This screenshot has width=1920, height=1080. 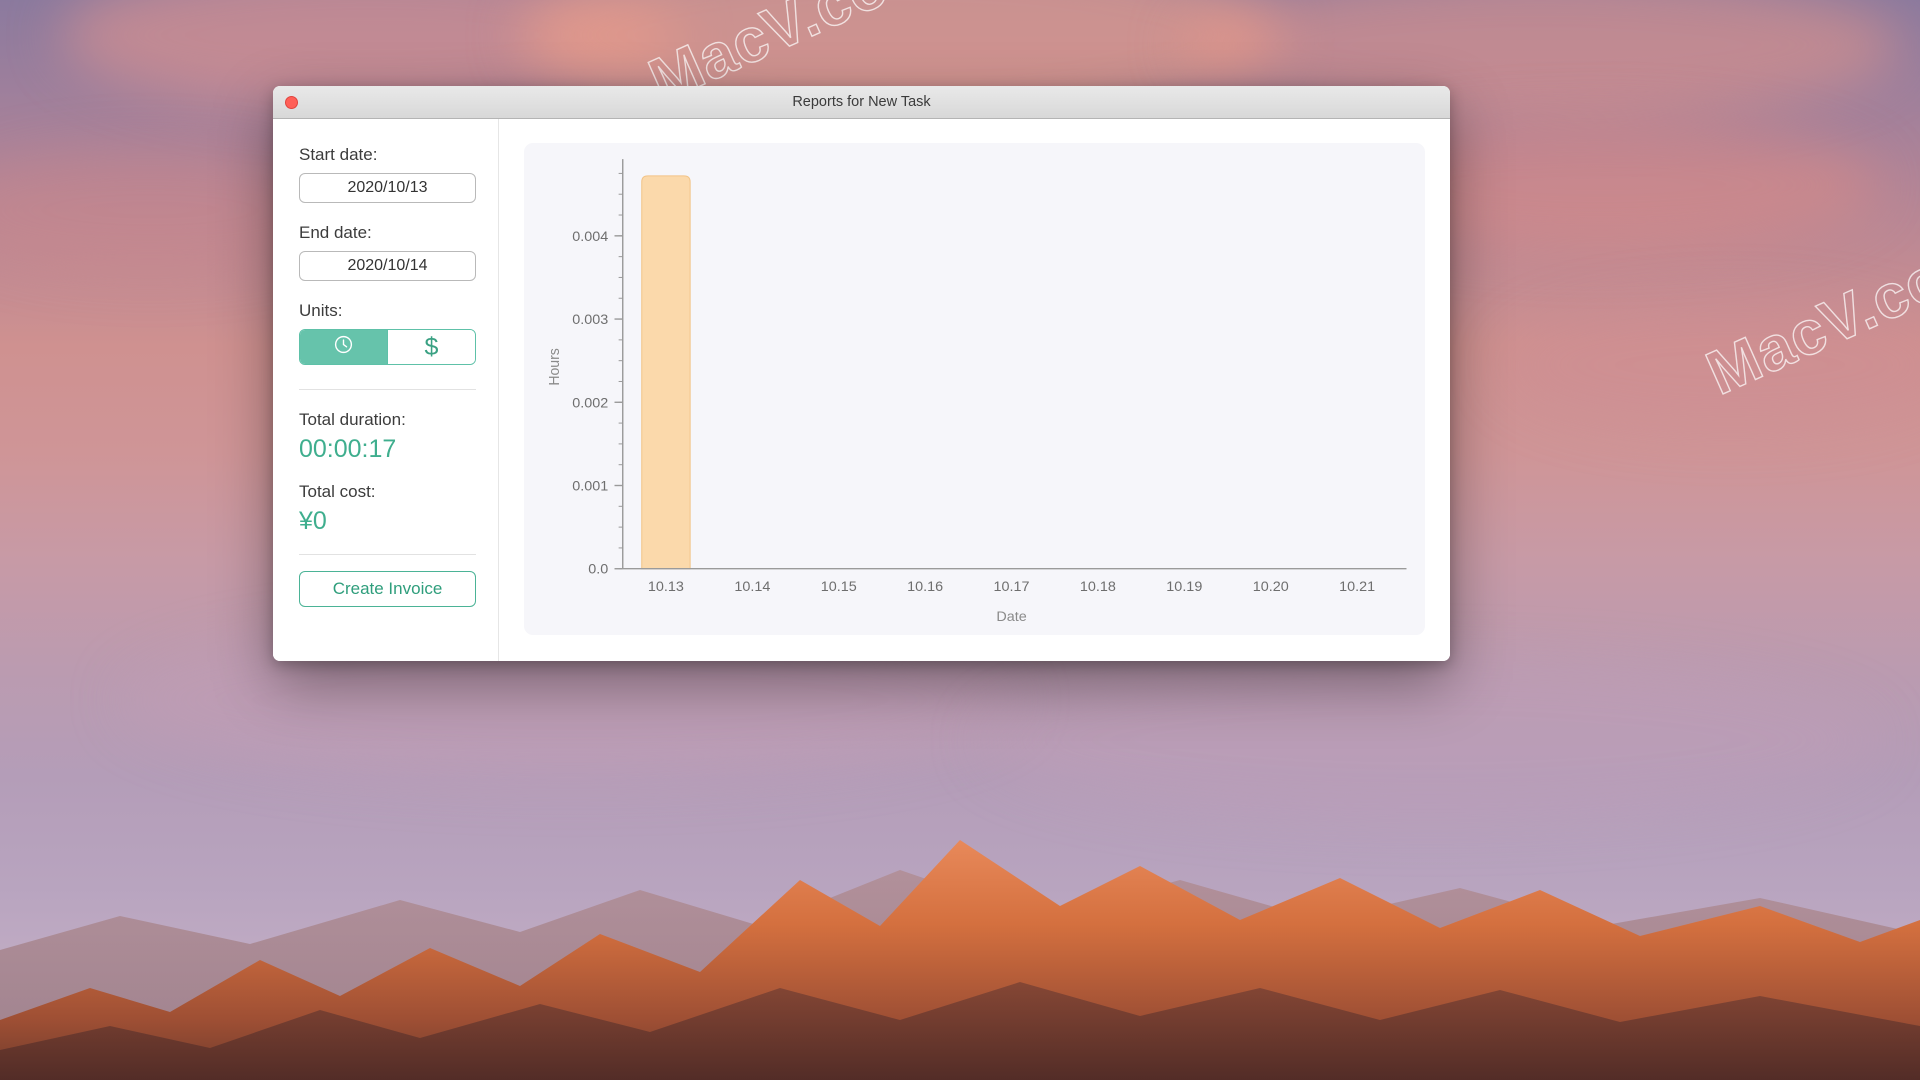 I want to click on cloud-decoration, so click(x=1710, y=365).